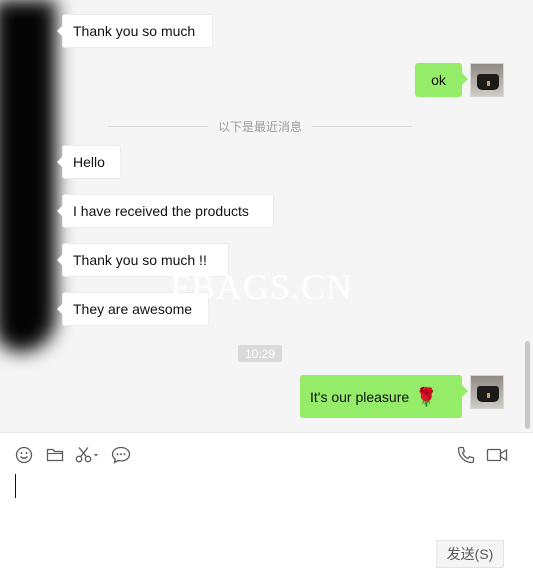  What do you see at coordinates (260, 353) in the screenshot?
I see `message-timestamp: 10:29` at bounding box center [260, 353].